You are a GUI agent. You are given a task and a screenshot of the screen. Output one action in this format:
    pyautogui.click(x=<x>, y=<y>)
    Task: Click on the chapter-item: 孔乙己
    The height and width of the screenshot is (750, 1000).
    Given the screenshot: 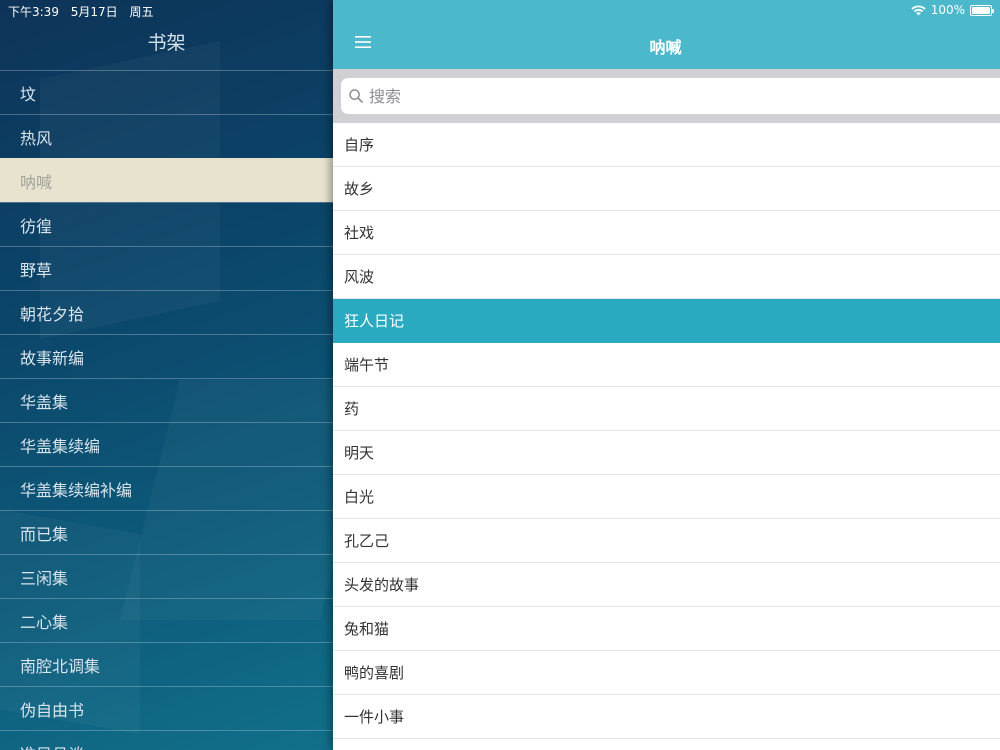 What is the action you would take?
    pyautogui.click(x=666, y=541)
    